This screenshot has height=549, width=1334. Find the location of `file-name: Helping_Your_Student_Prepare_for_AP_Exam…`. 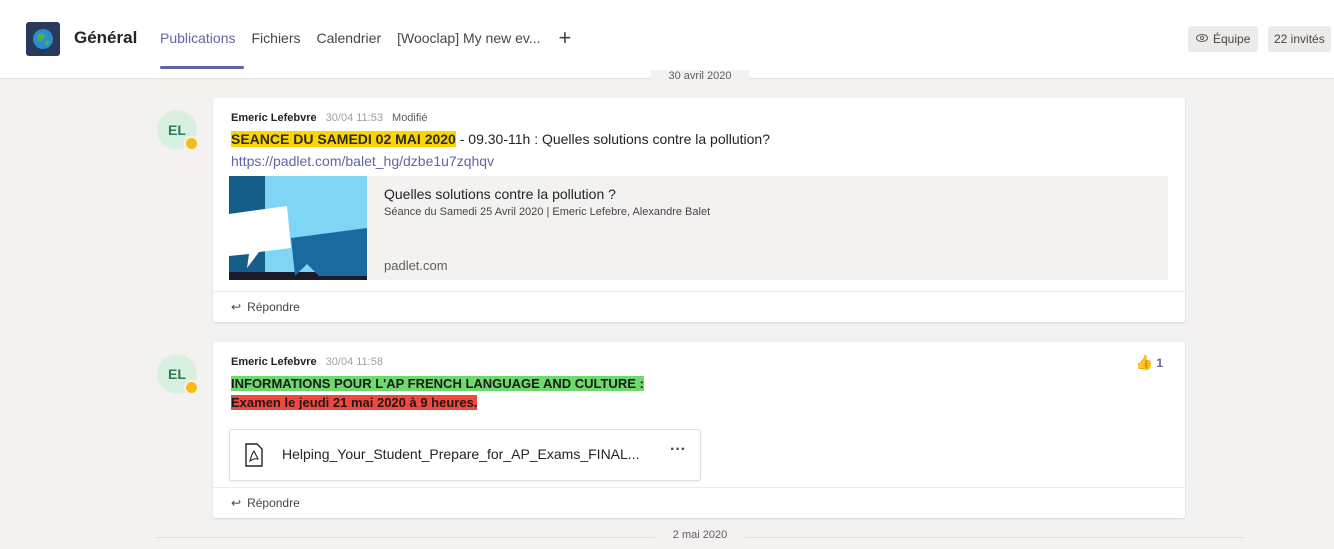

file-name: Helping_Your_Student_Prepare_for_AP_Exam… is located at coordinates (461, 454).